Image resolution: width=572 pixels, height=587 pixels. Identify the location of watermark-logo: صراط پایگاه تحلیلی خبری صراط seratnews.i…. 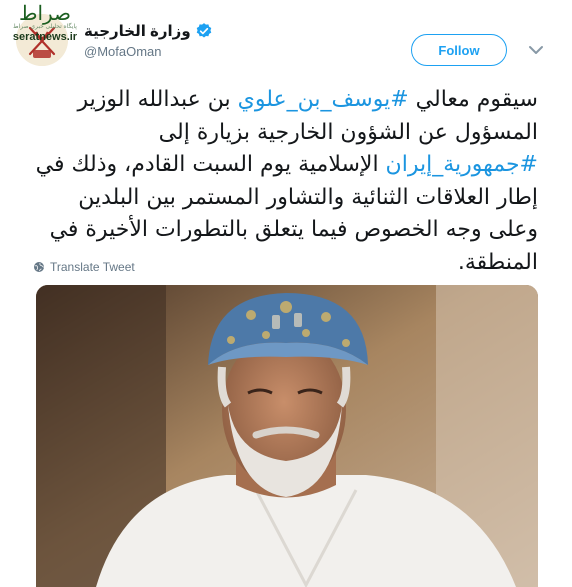
(45, 22).